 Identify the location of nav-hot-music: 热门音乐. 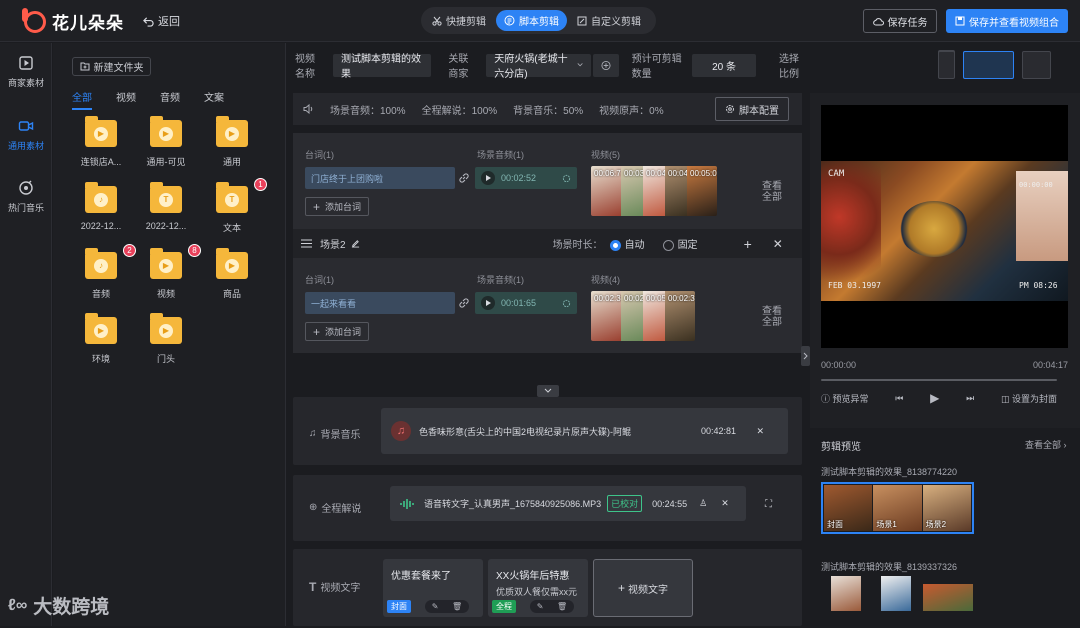
(26, 197).